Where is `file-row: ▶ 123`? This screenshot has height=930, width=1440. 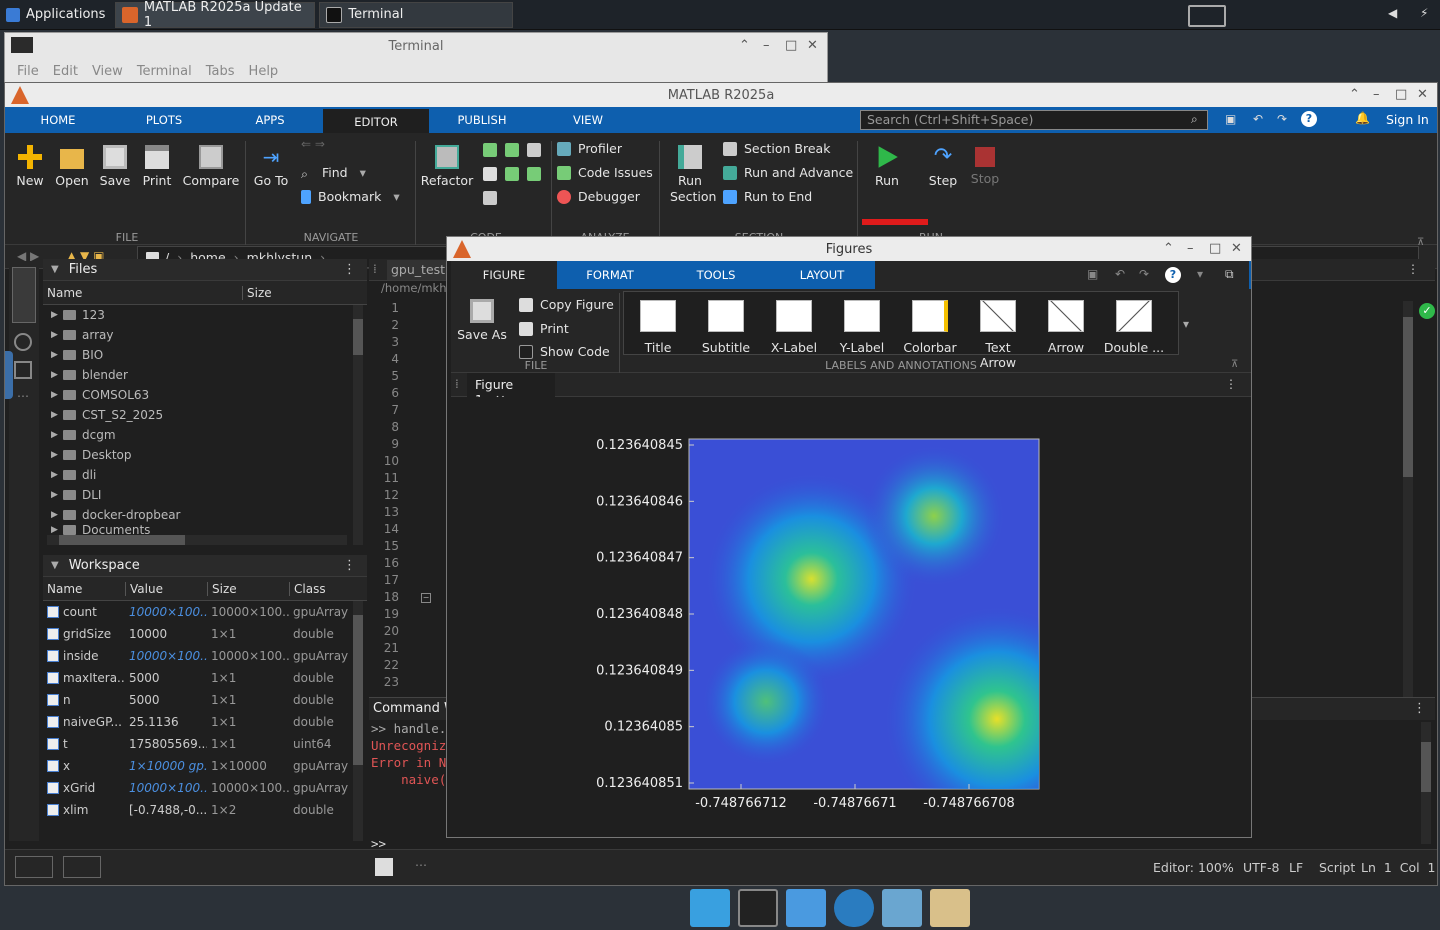 file-row: ▶ 123 is located at coordinates (205, 315).